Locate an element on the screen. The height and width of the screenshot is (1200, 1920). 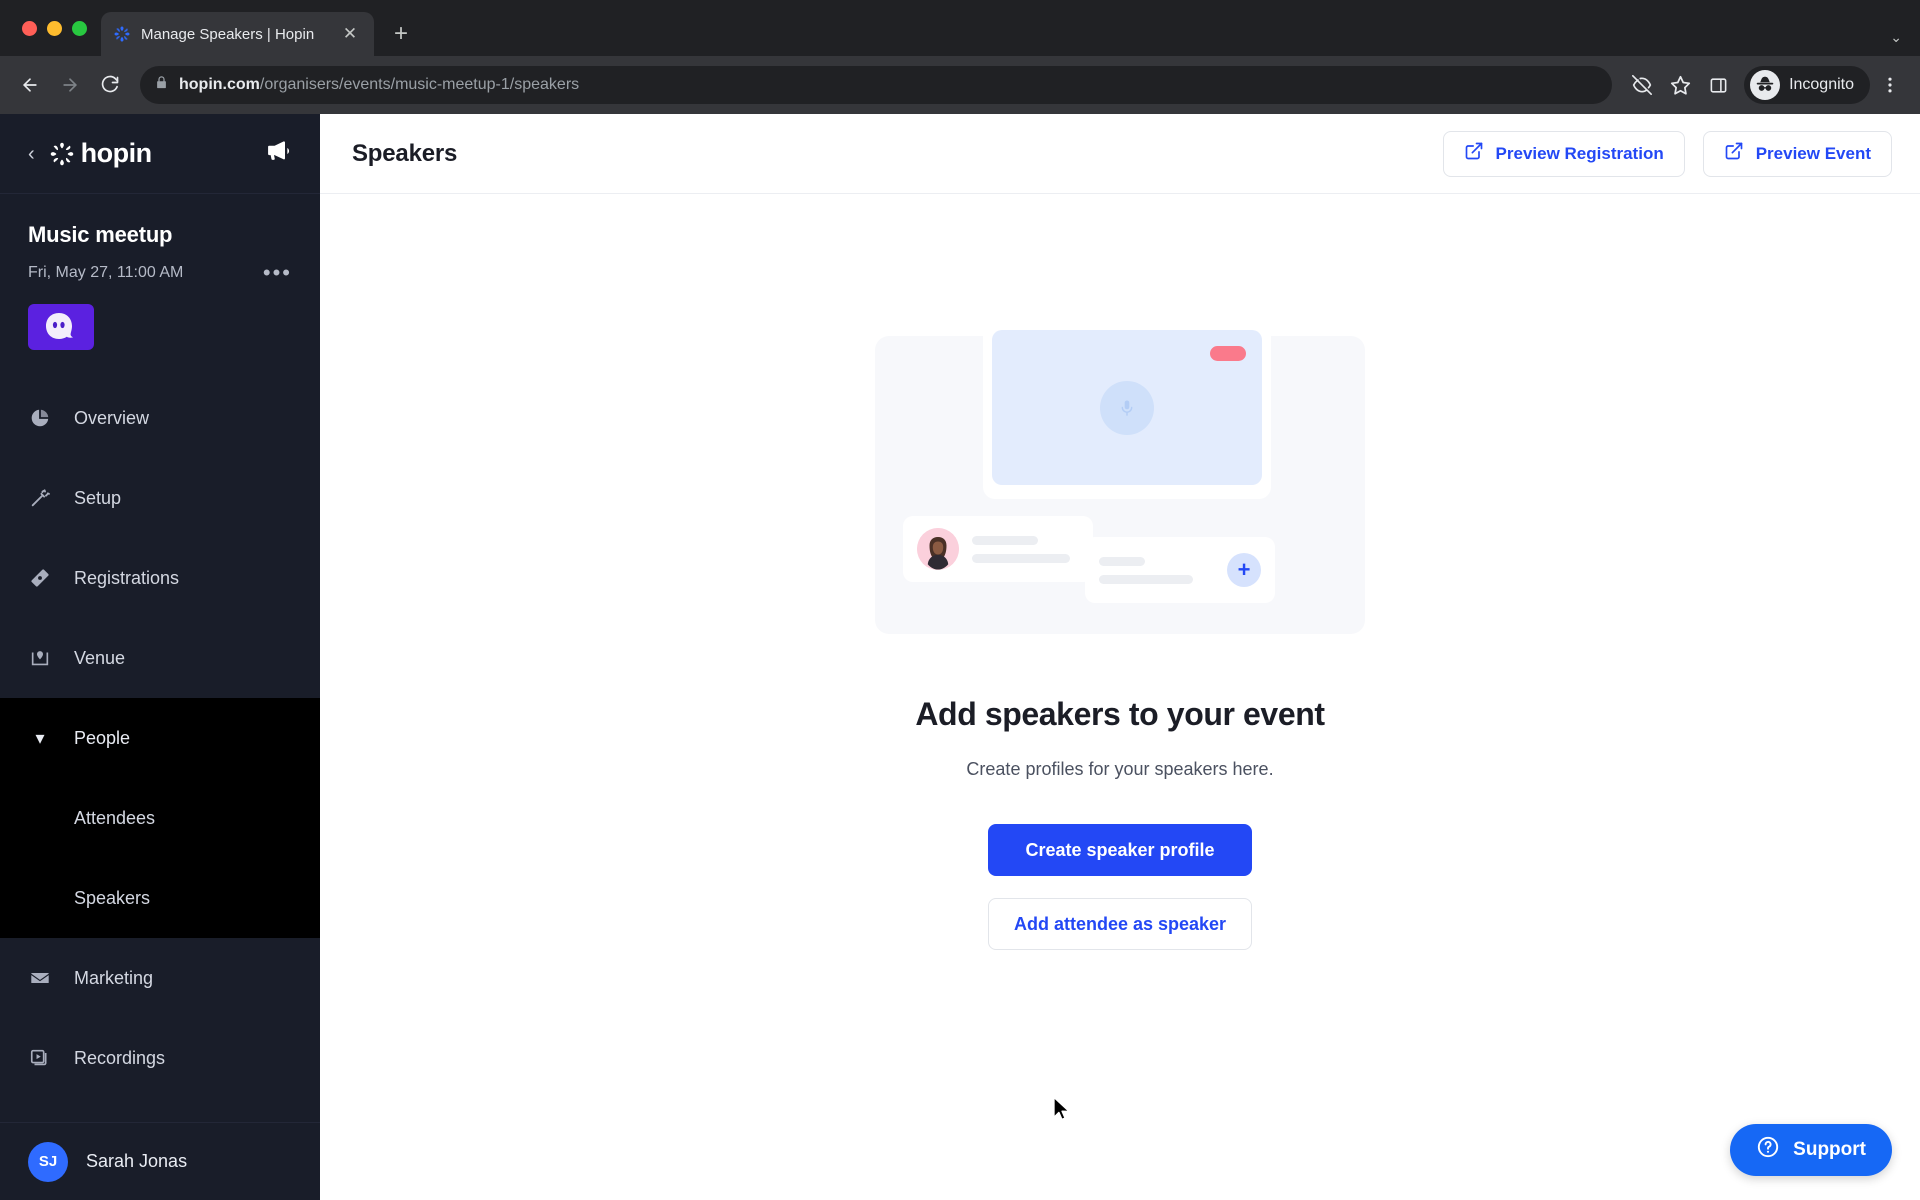
hopin-logo: hopin is located at coordinates (100, 153).